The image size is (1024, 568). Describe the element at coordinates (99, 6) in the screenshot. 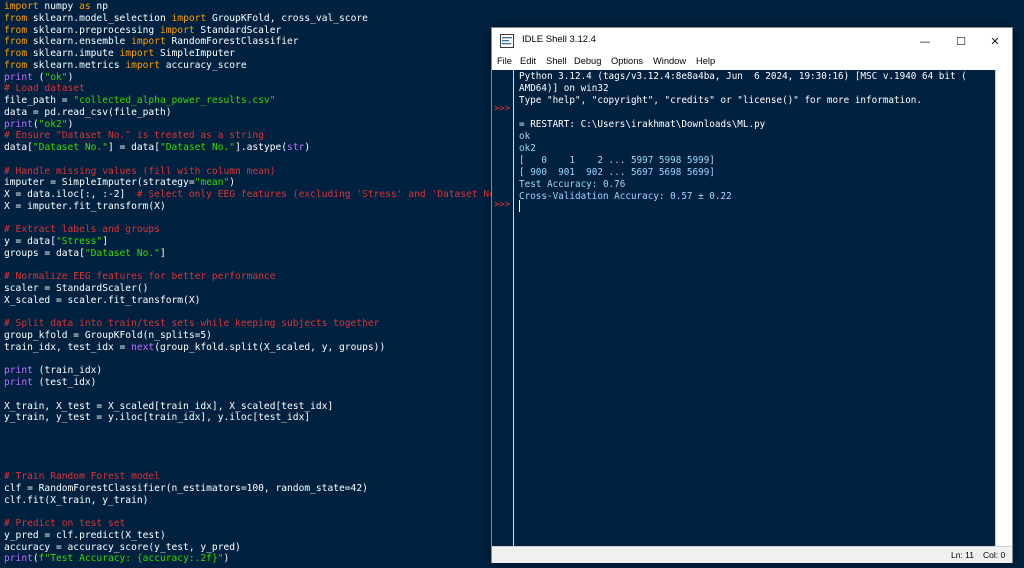

I see `code-token: np` at that location.